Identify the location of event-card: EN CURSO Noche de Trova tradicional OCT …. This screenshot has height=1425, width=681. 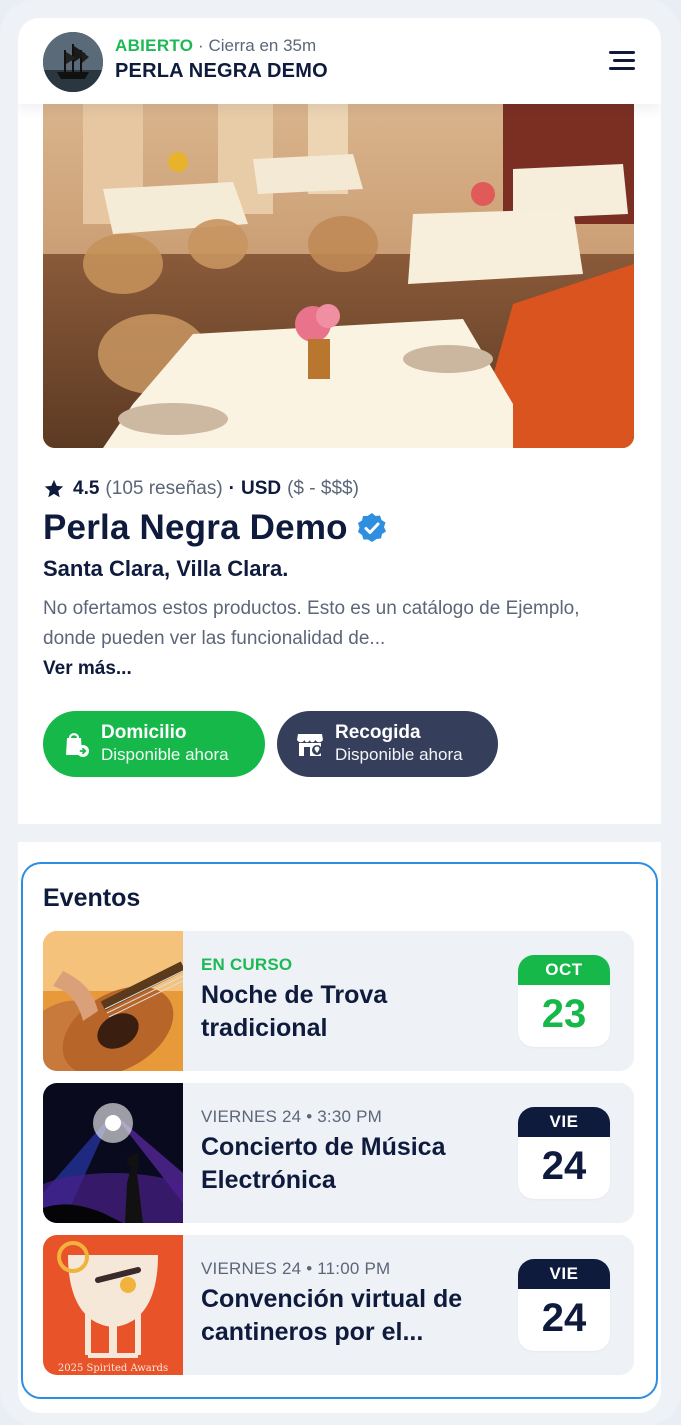
(338, 1001).